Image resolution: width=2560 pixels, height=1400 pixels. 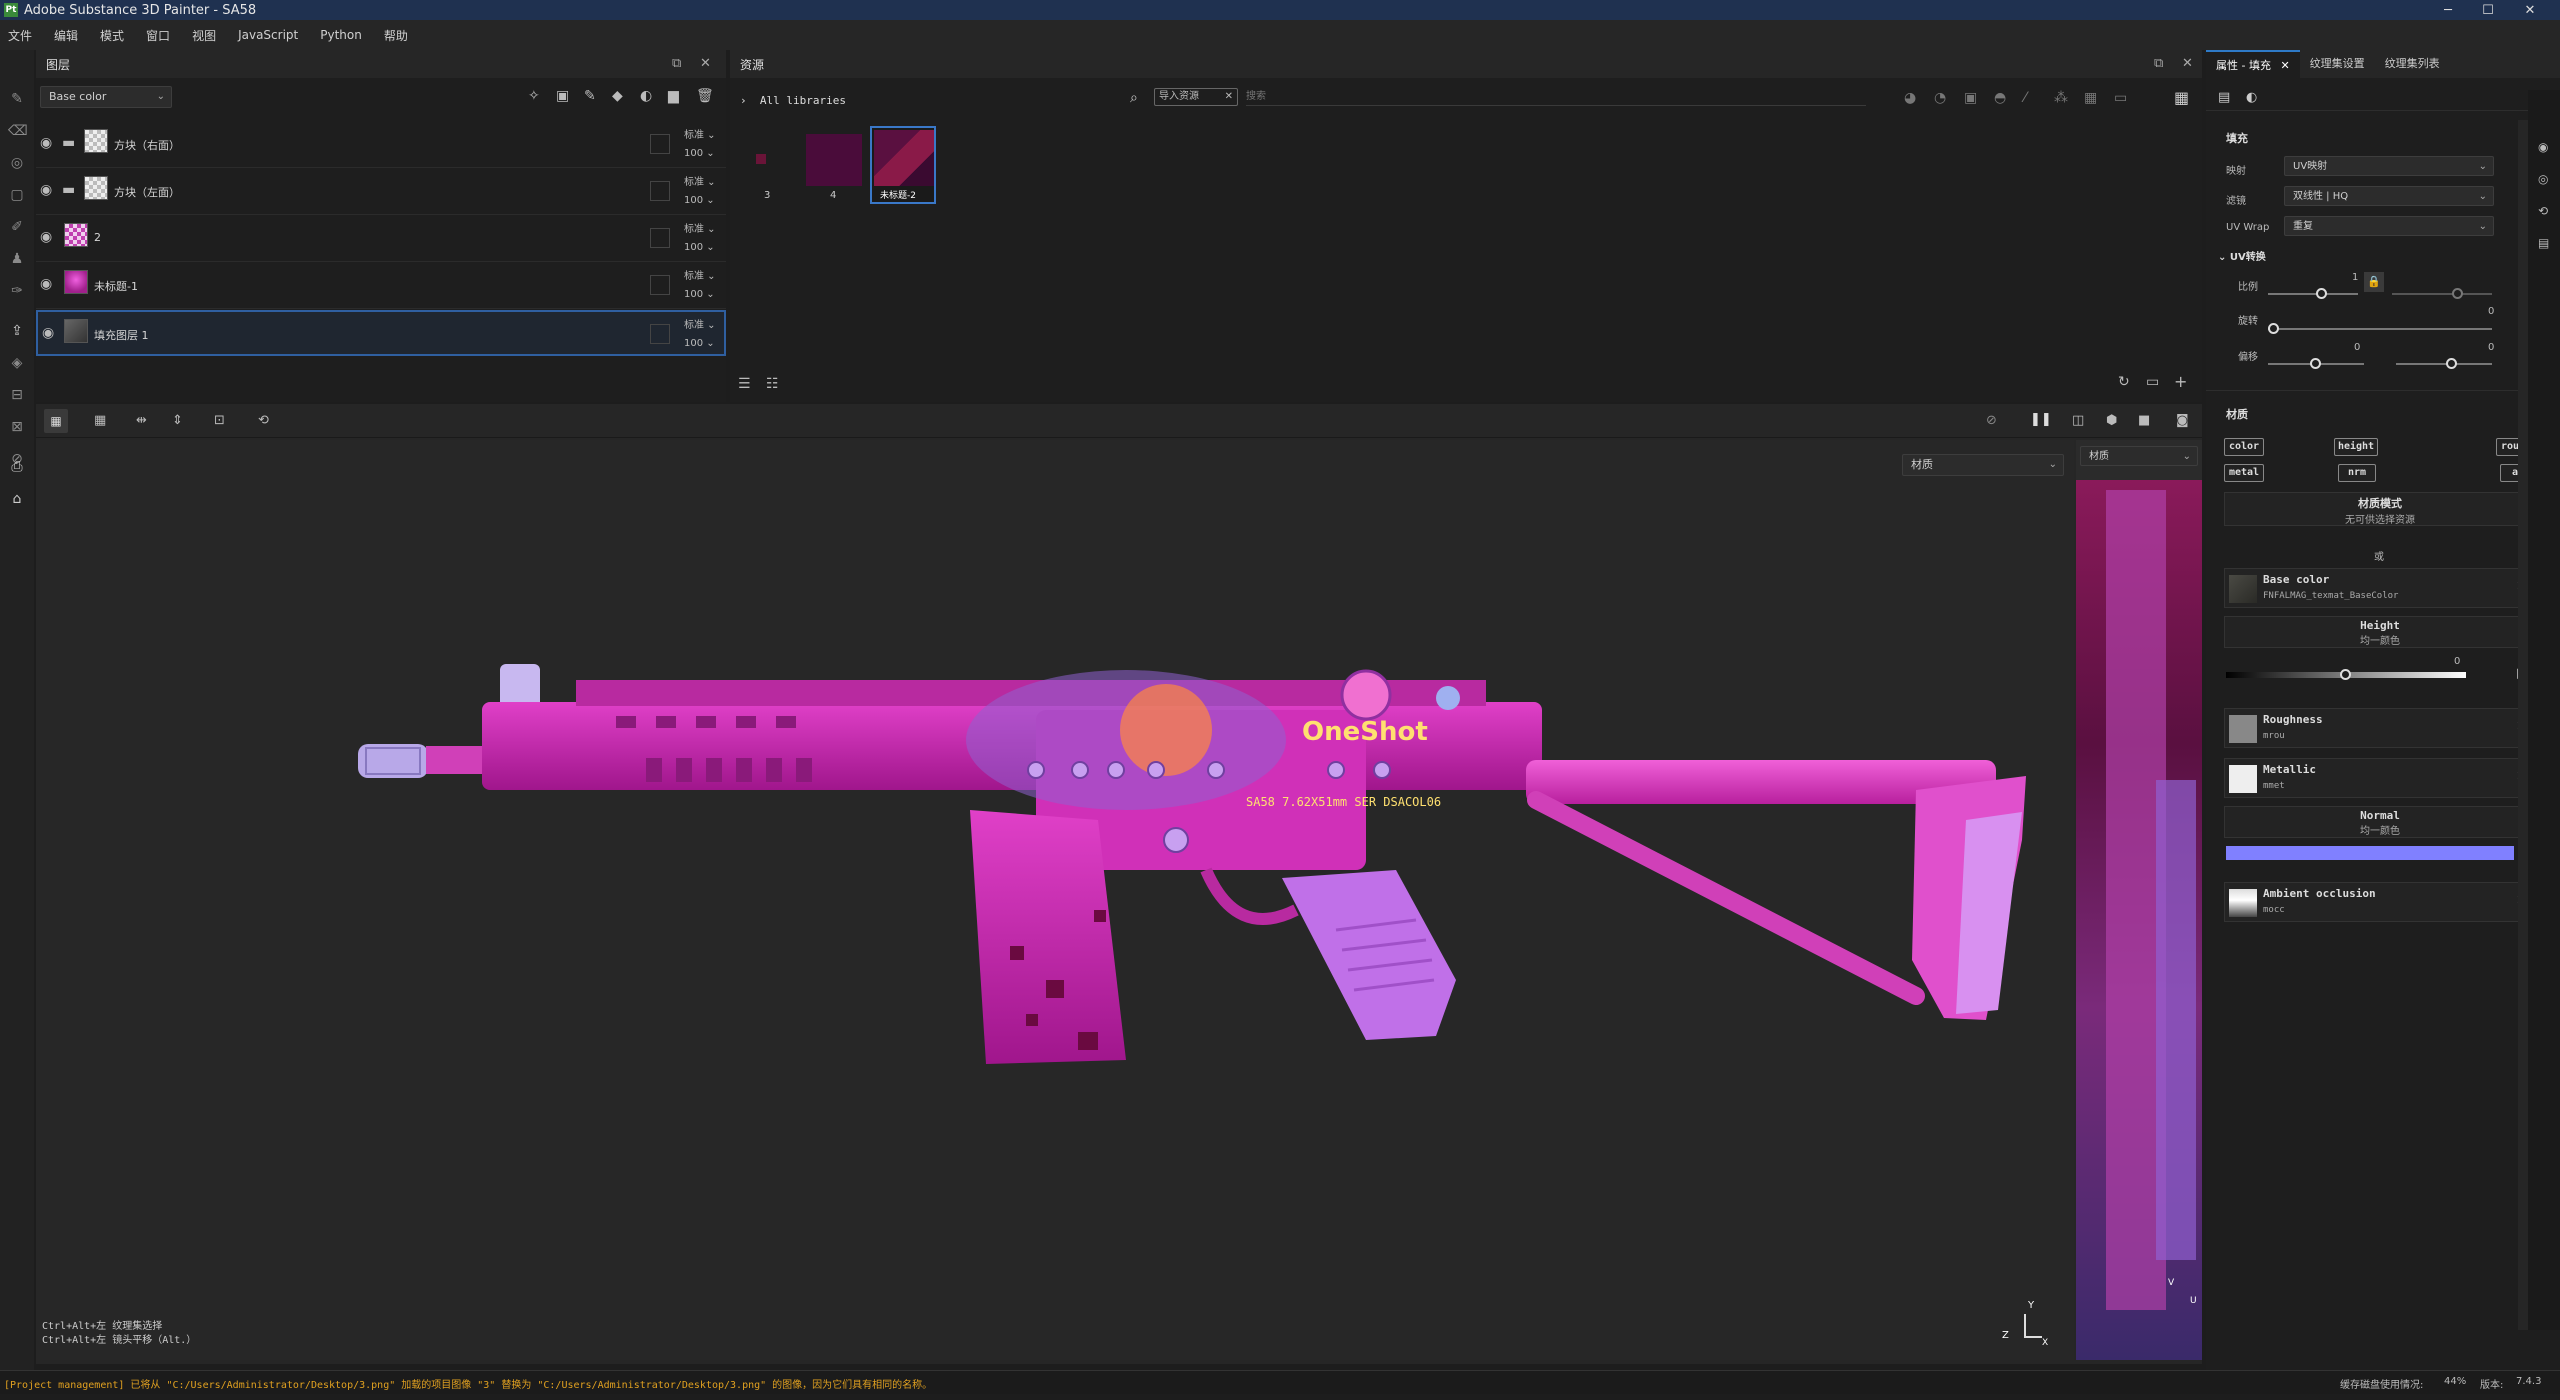 I want to click on viewport-2d: 材质 ⌄ V U, so click(x=2139, y=900).